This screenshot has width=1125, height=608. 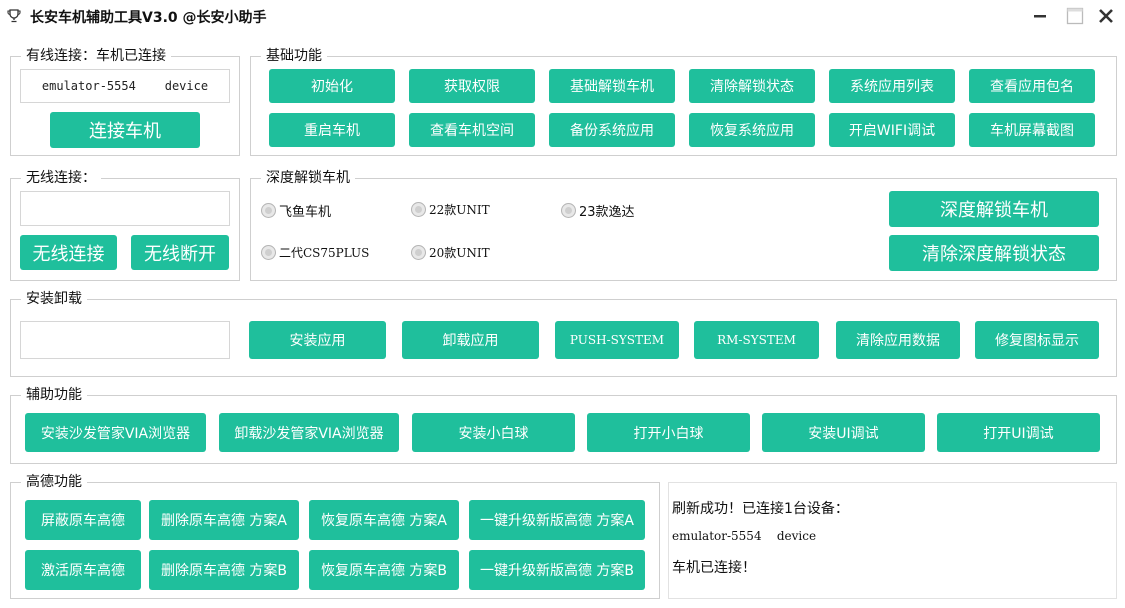 What do you see at coordinates (115, 432) in the screenshot?
I see `install-via-browser-button: 安装沙发管家VIA浏览器` at bounding box center [115, 432].